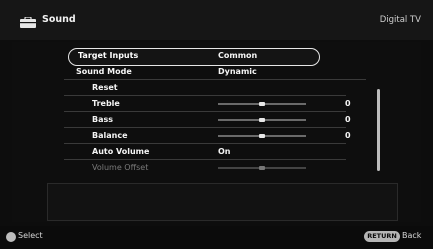  I want to click on back-hint-label: Back, so click(412, 235).